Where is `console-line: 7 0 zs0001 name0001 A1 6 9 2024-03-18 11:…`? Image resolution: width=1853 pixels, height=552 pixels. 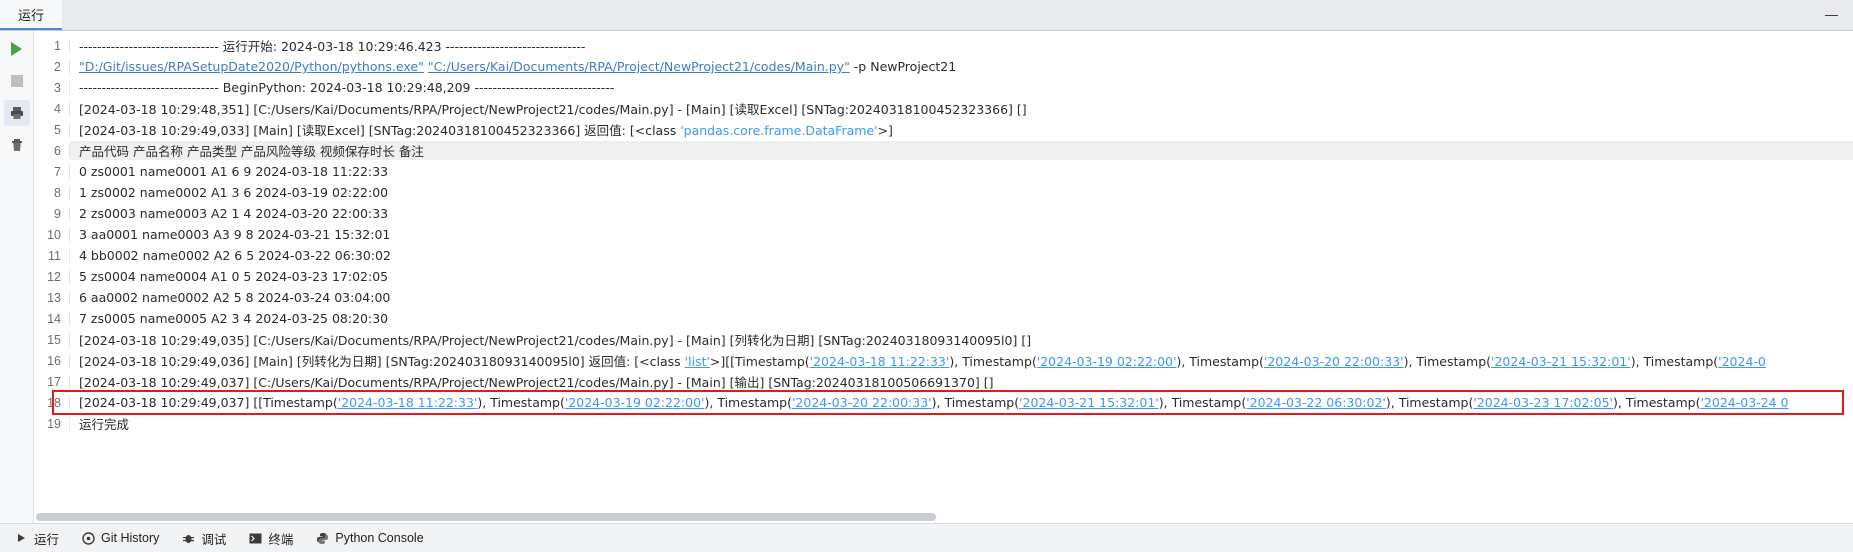
console-line: 7 0 zs0001 name0001 A1 6 9 2024-03-18 11:… is located at coordinates (943, 171).